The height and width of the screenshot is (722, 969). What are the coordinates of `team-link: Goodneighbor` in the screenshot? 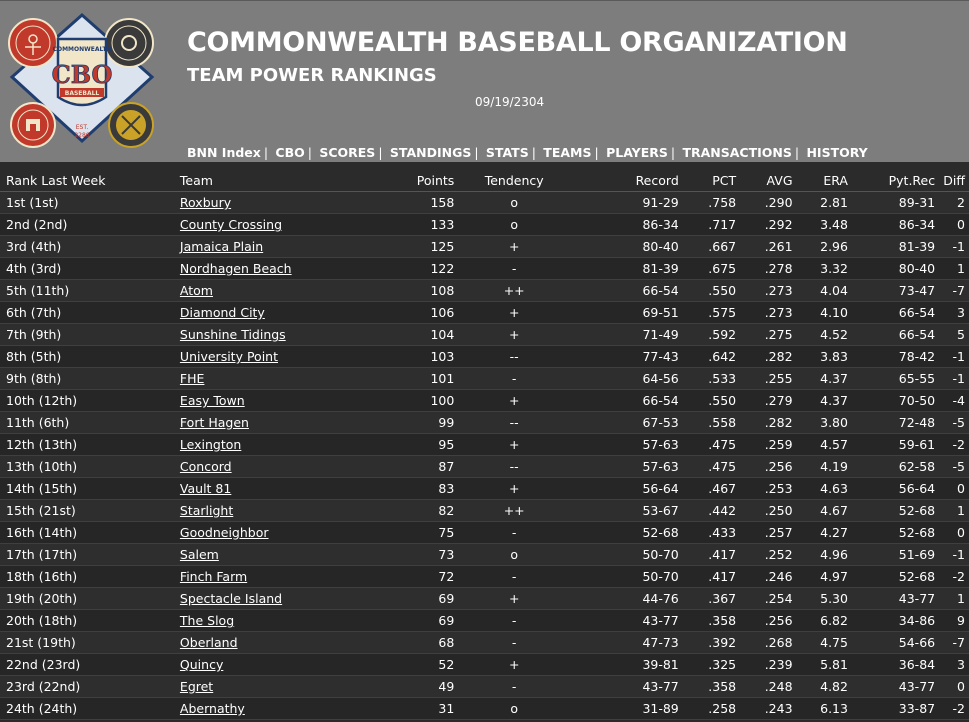 It's located at (224, 532).